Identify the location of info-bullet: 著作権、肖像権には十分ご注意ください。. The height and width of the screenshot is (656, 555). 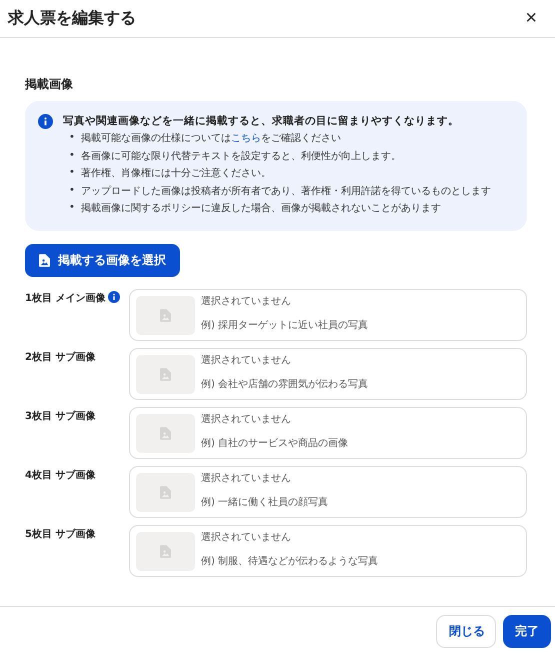
(175, 173).